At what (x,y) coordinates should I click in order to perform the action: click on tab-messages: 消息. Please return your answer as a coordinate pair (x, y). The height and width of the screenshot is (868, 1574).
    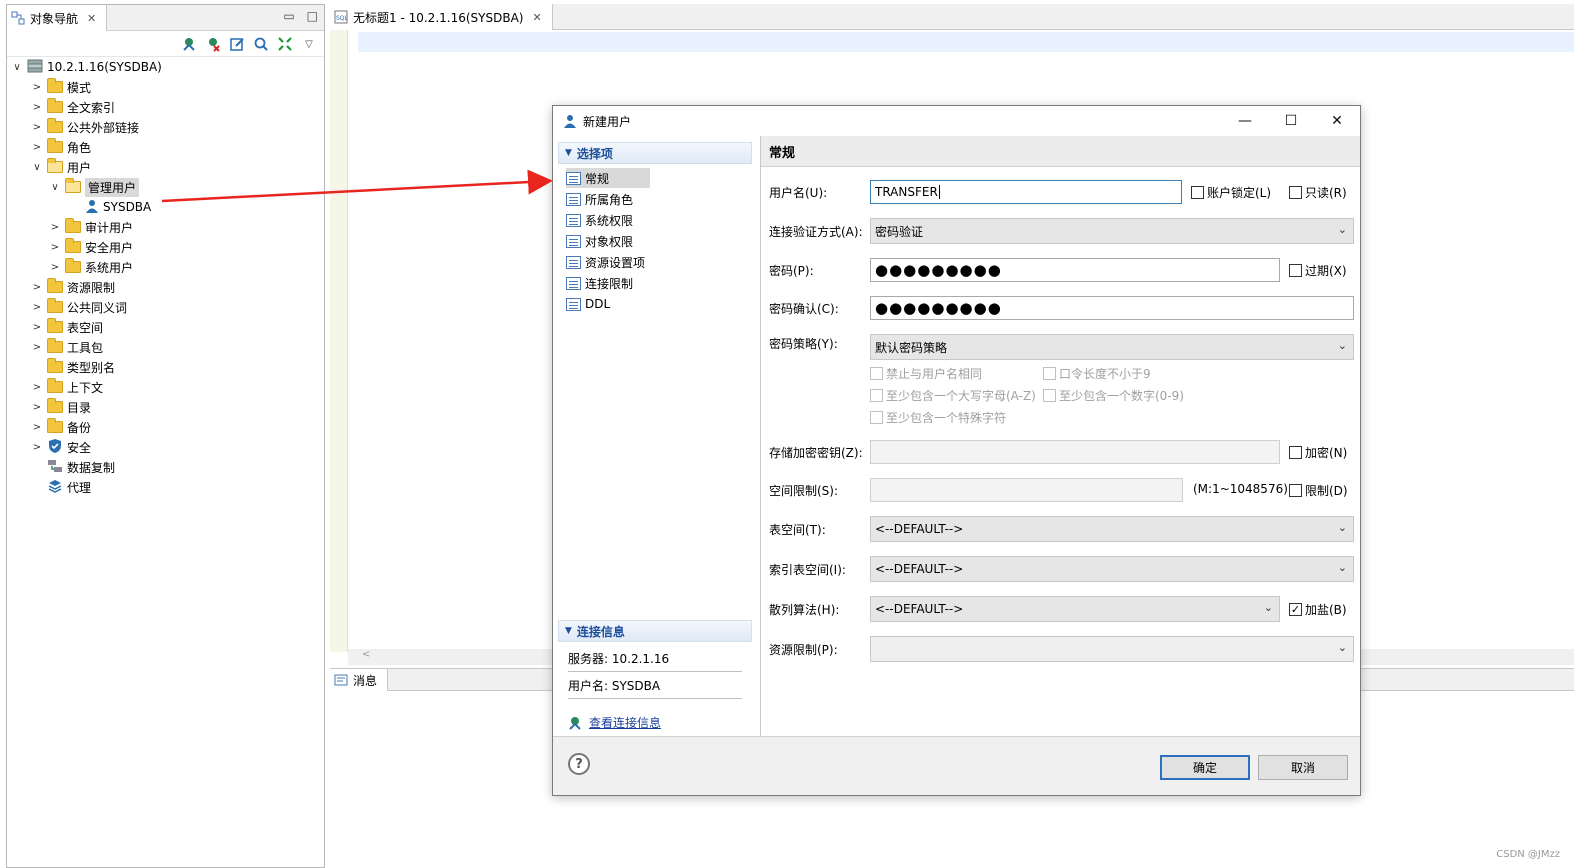
    Looking at the image, I should click on (359, 680).